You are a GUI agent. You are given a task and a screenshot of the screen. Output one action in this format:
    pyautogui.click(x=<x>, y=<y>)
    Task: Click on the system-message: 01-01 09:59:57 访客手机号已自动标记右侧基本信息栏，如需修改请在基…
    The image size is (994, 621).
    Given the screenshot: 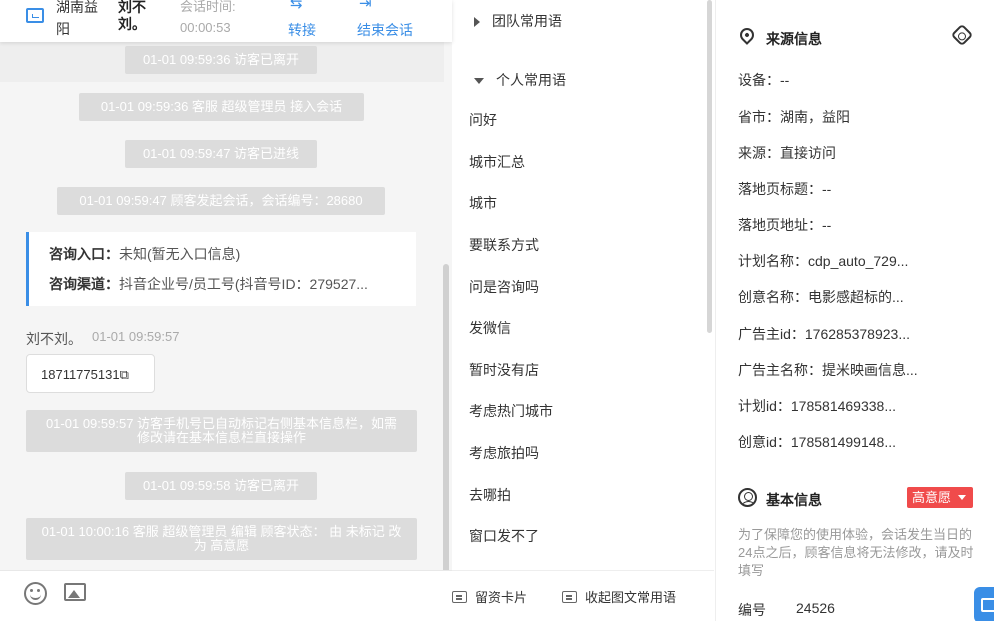 What is the action you would take?
    pyautogui.click(x=221, y=431)
    